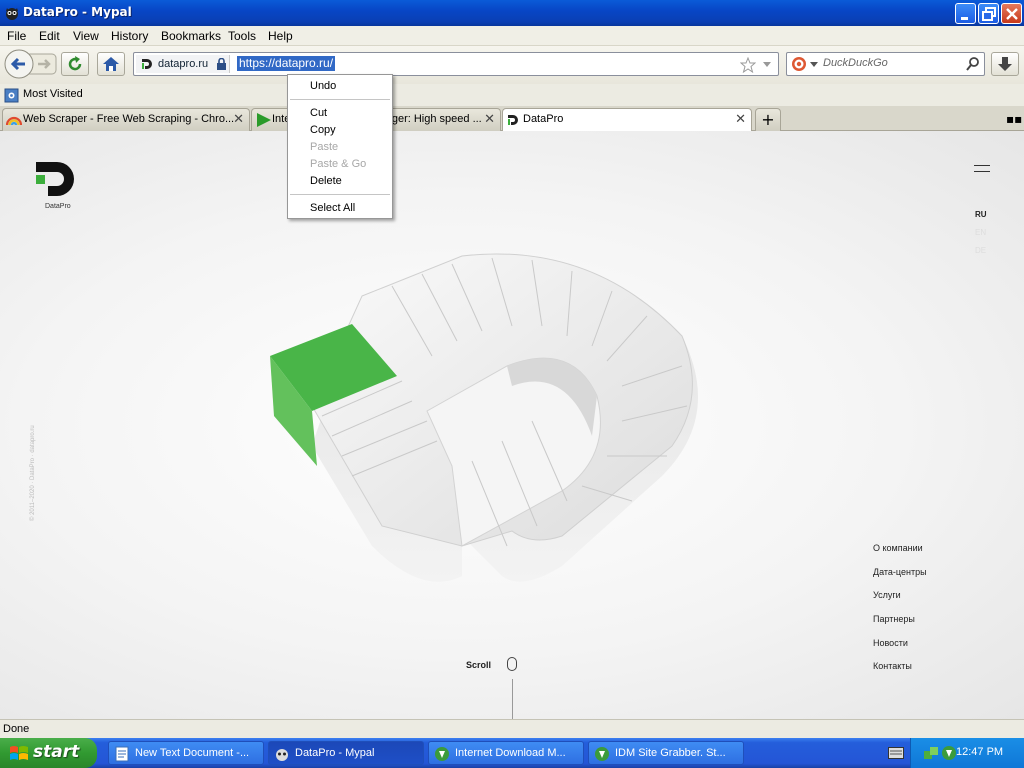 This screenshot has width=1024, height=768. What do you see at coordinates (326, 181) in the screenshot?
I see `context-delete: Delete` at bounding box center [326, 181].